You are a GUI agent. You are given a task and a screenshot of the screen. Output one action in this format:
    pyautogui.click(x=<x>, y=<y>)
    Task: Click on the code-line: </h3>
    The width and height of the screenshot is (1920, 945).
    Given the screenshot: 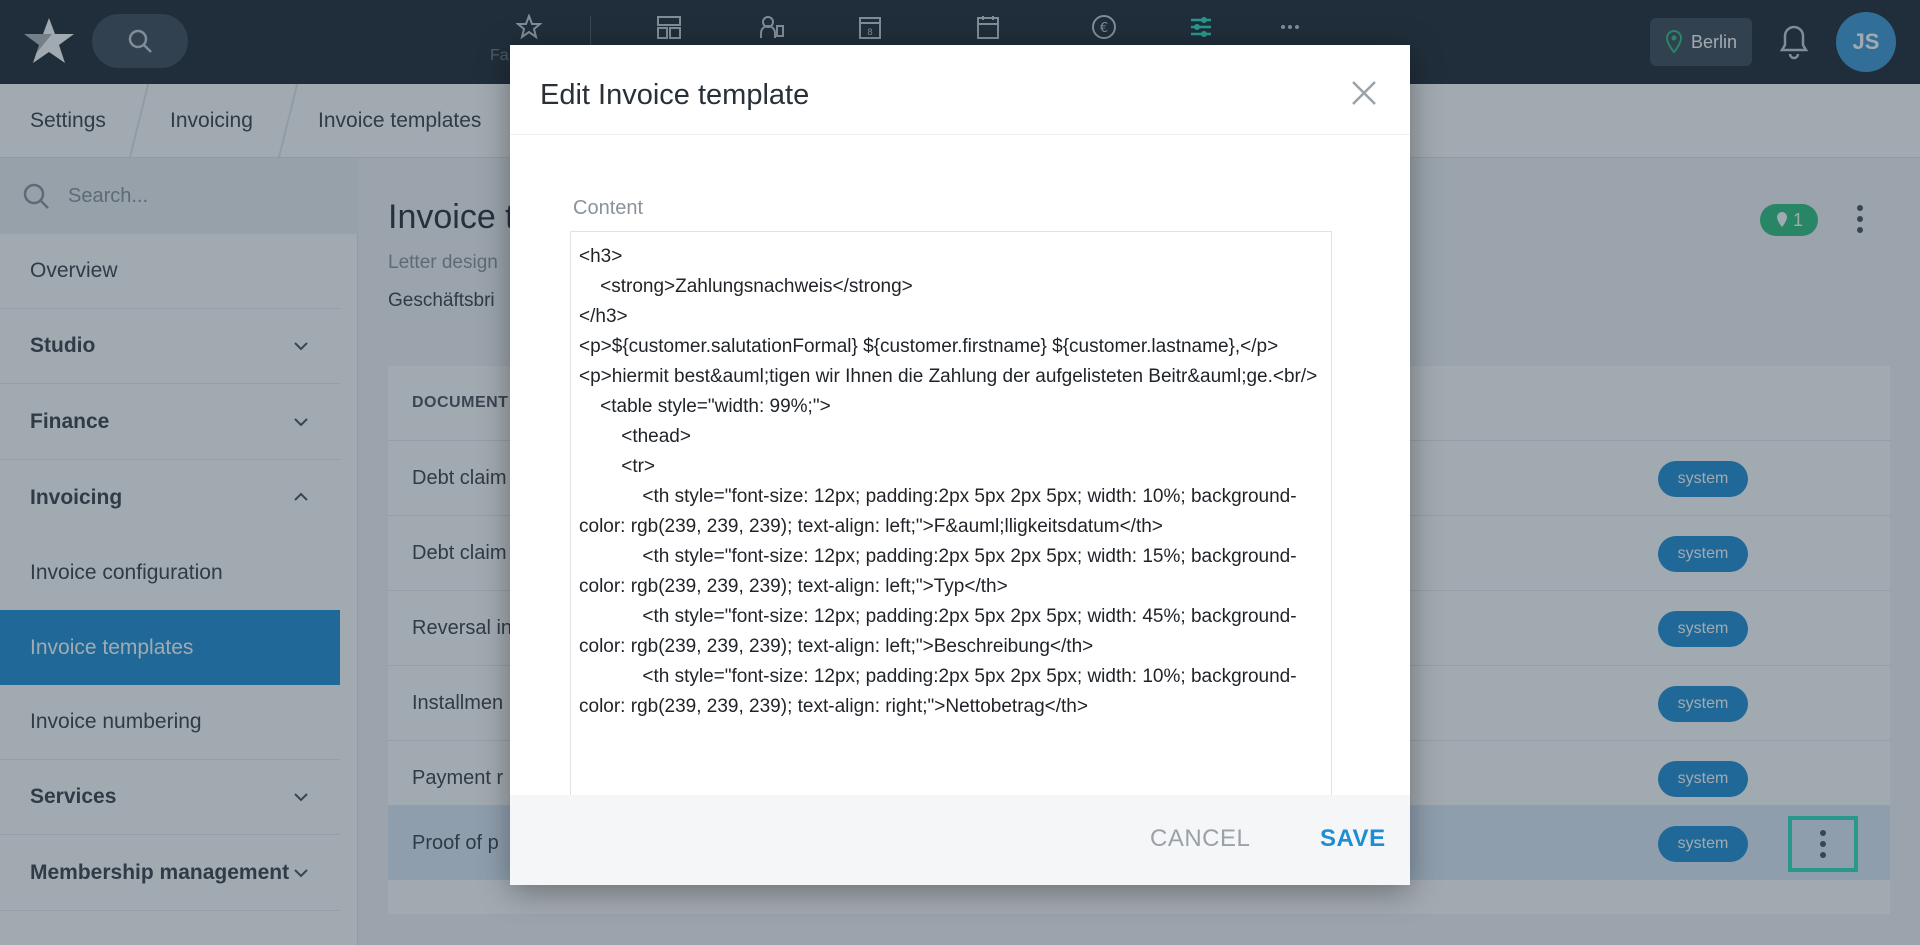 What is the action you would take?
    pyautogui.click(x=603, y=316)
    